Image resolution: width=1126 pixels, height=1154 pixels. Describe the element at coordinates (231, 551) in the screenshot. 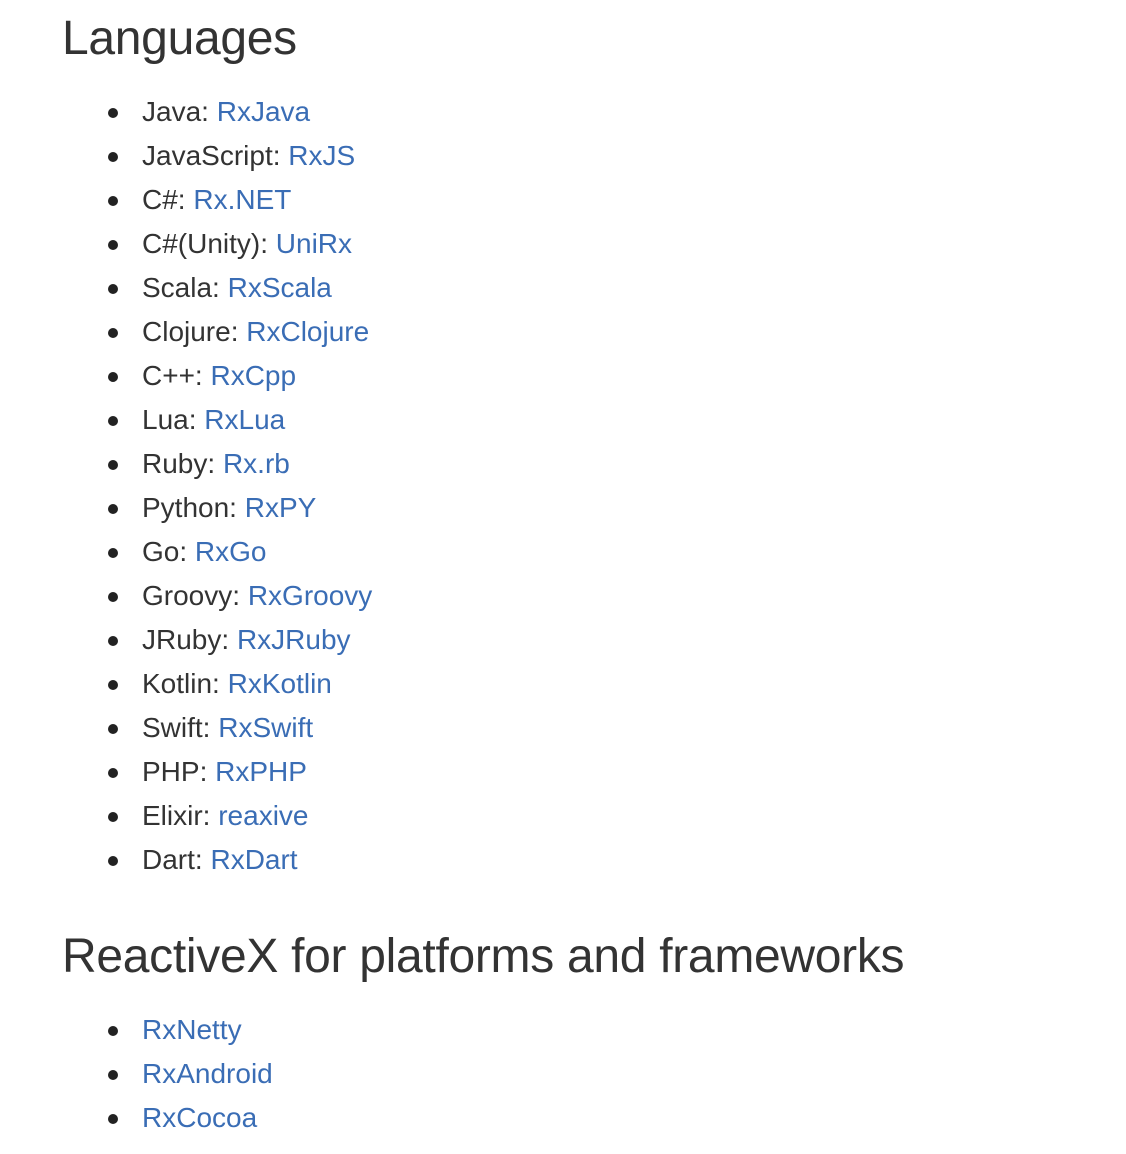

I see `library-link: RxGo` at that location.